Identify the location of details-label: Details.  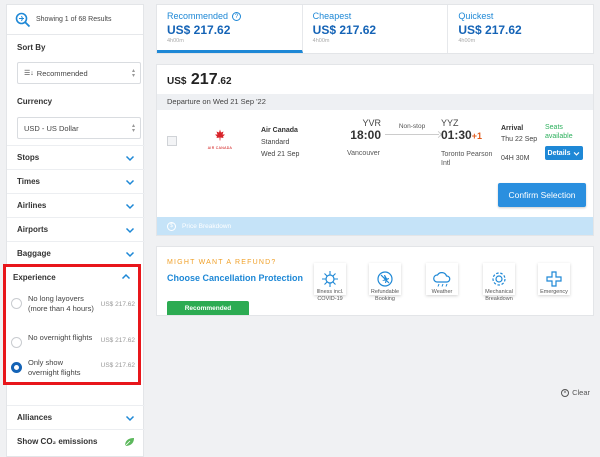
(559, 153).